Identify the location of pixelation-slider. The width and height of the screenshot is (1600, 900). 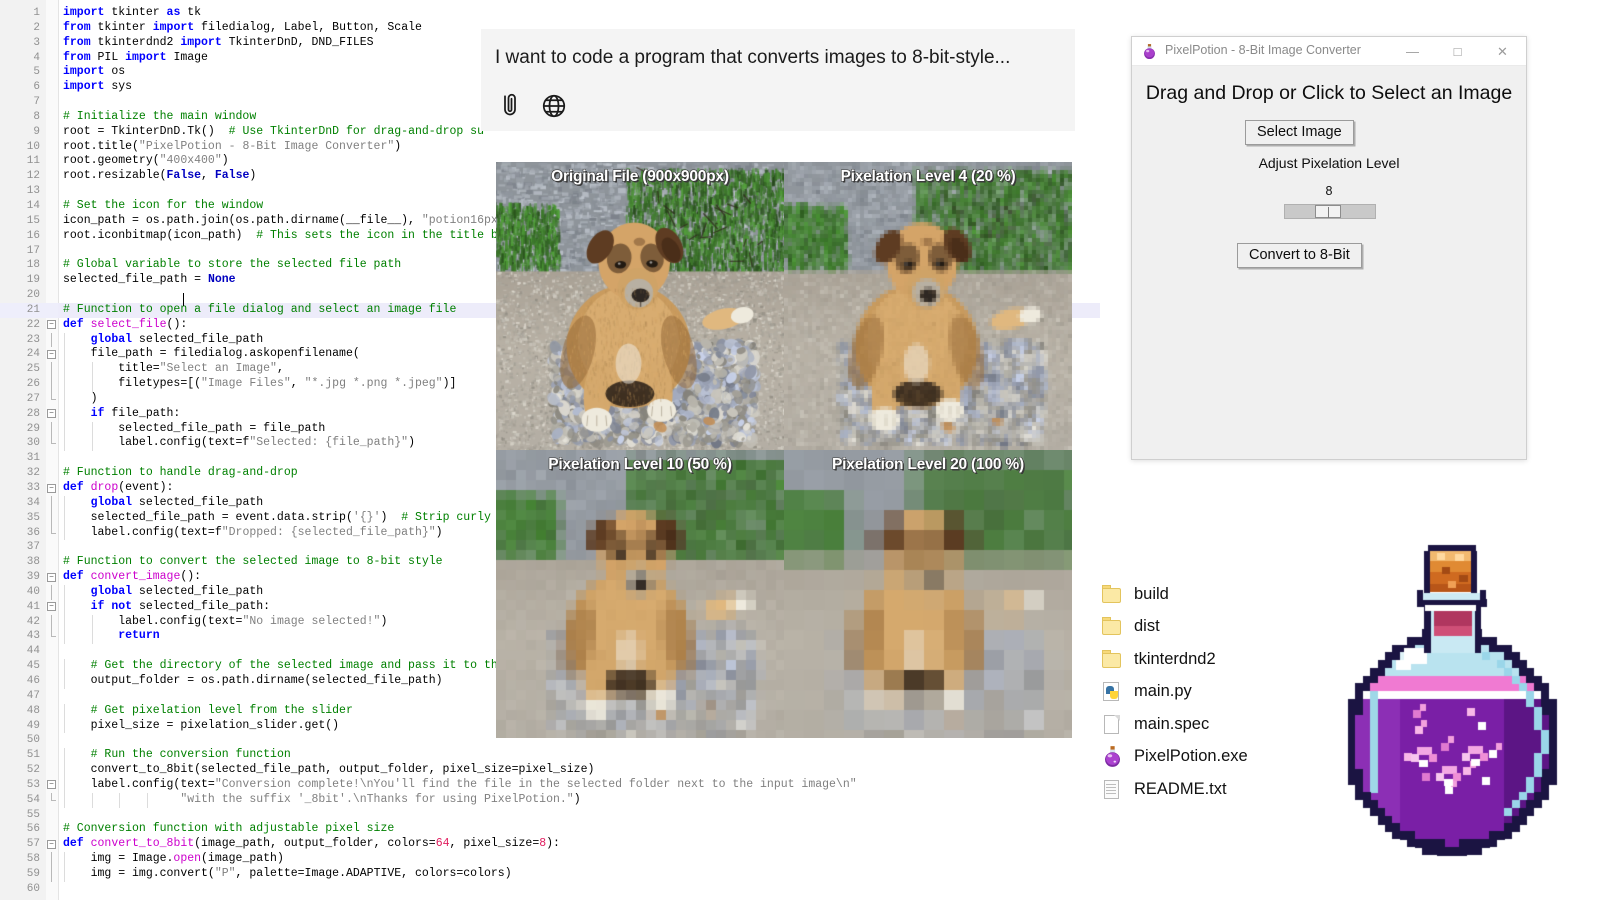
(1330, 211).